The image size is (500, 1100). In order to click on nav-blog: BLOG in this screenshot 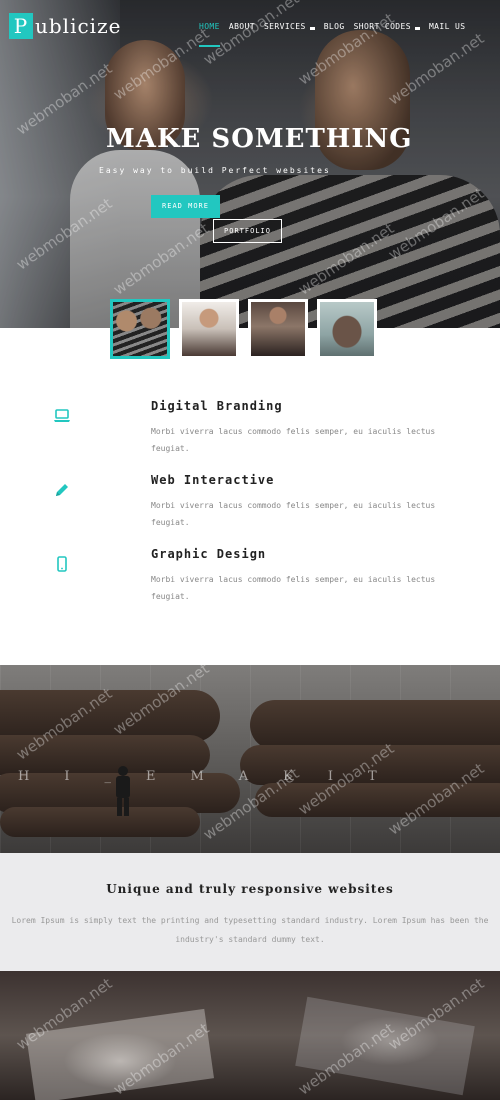, I will do `click(334, 26)`.